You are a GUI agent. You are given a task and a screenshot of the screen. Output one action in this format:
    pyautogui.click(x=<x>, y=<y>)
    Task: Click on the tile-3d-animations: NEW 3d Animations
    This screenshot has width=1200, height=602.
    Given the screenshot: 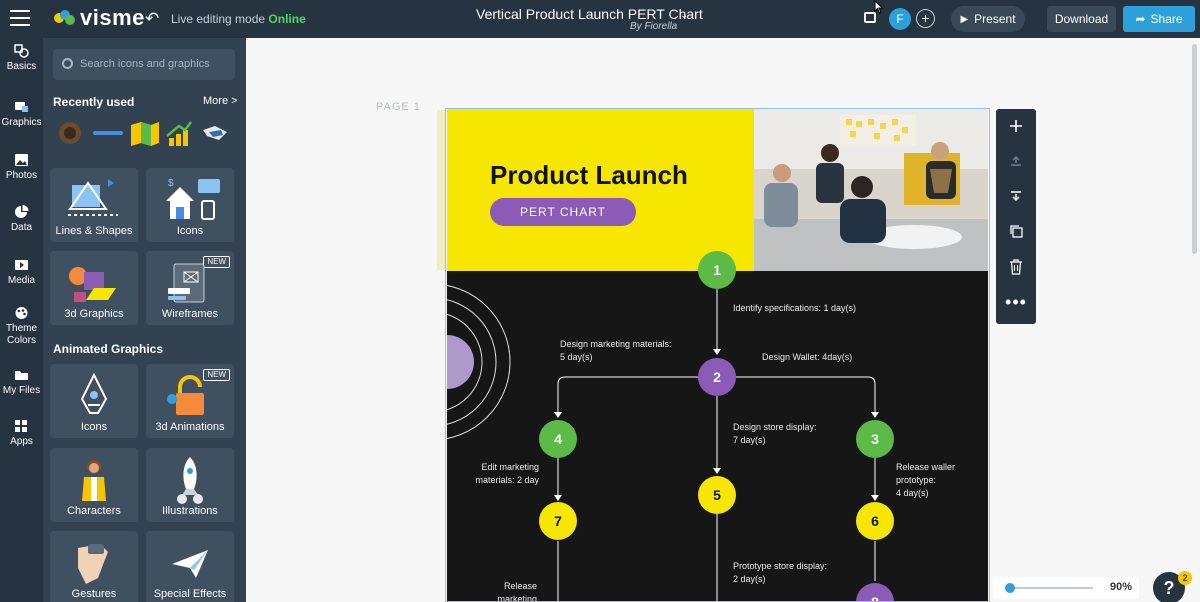 What is the action you would take?
    pyautogui.click(x=190, y=401)
    